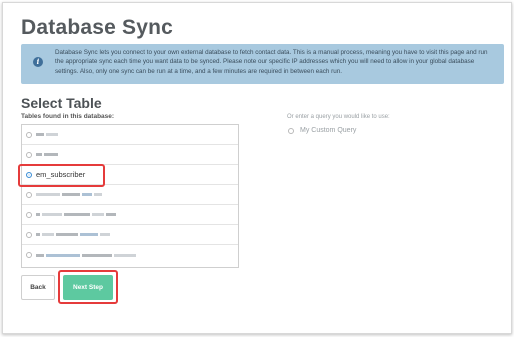  Describe the element at coordinates (38, 62) in the screenshot. I see `info-icon: i` at that location.